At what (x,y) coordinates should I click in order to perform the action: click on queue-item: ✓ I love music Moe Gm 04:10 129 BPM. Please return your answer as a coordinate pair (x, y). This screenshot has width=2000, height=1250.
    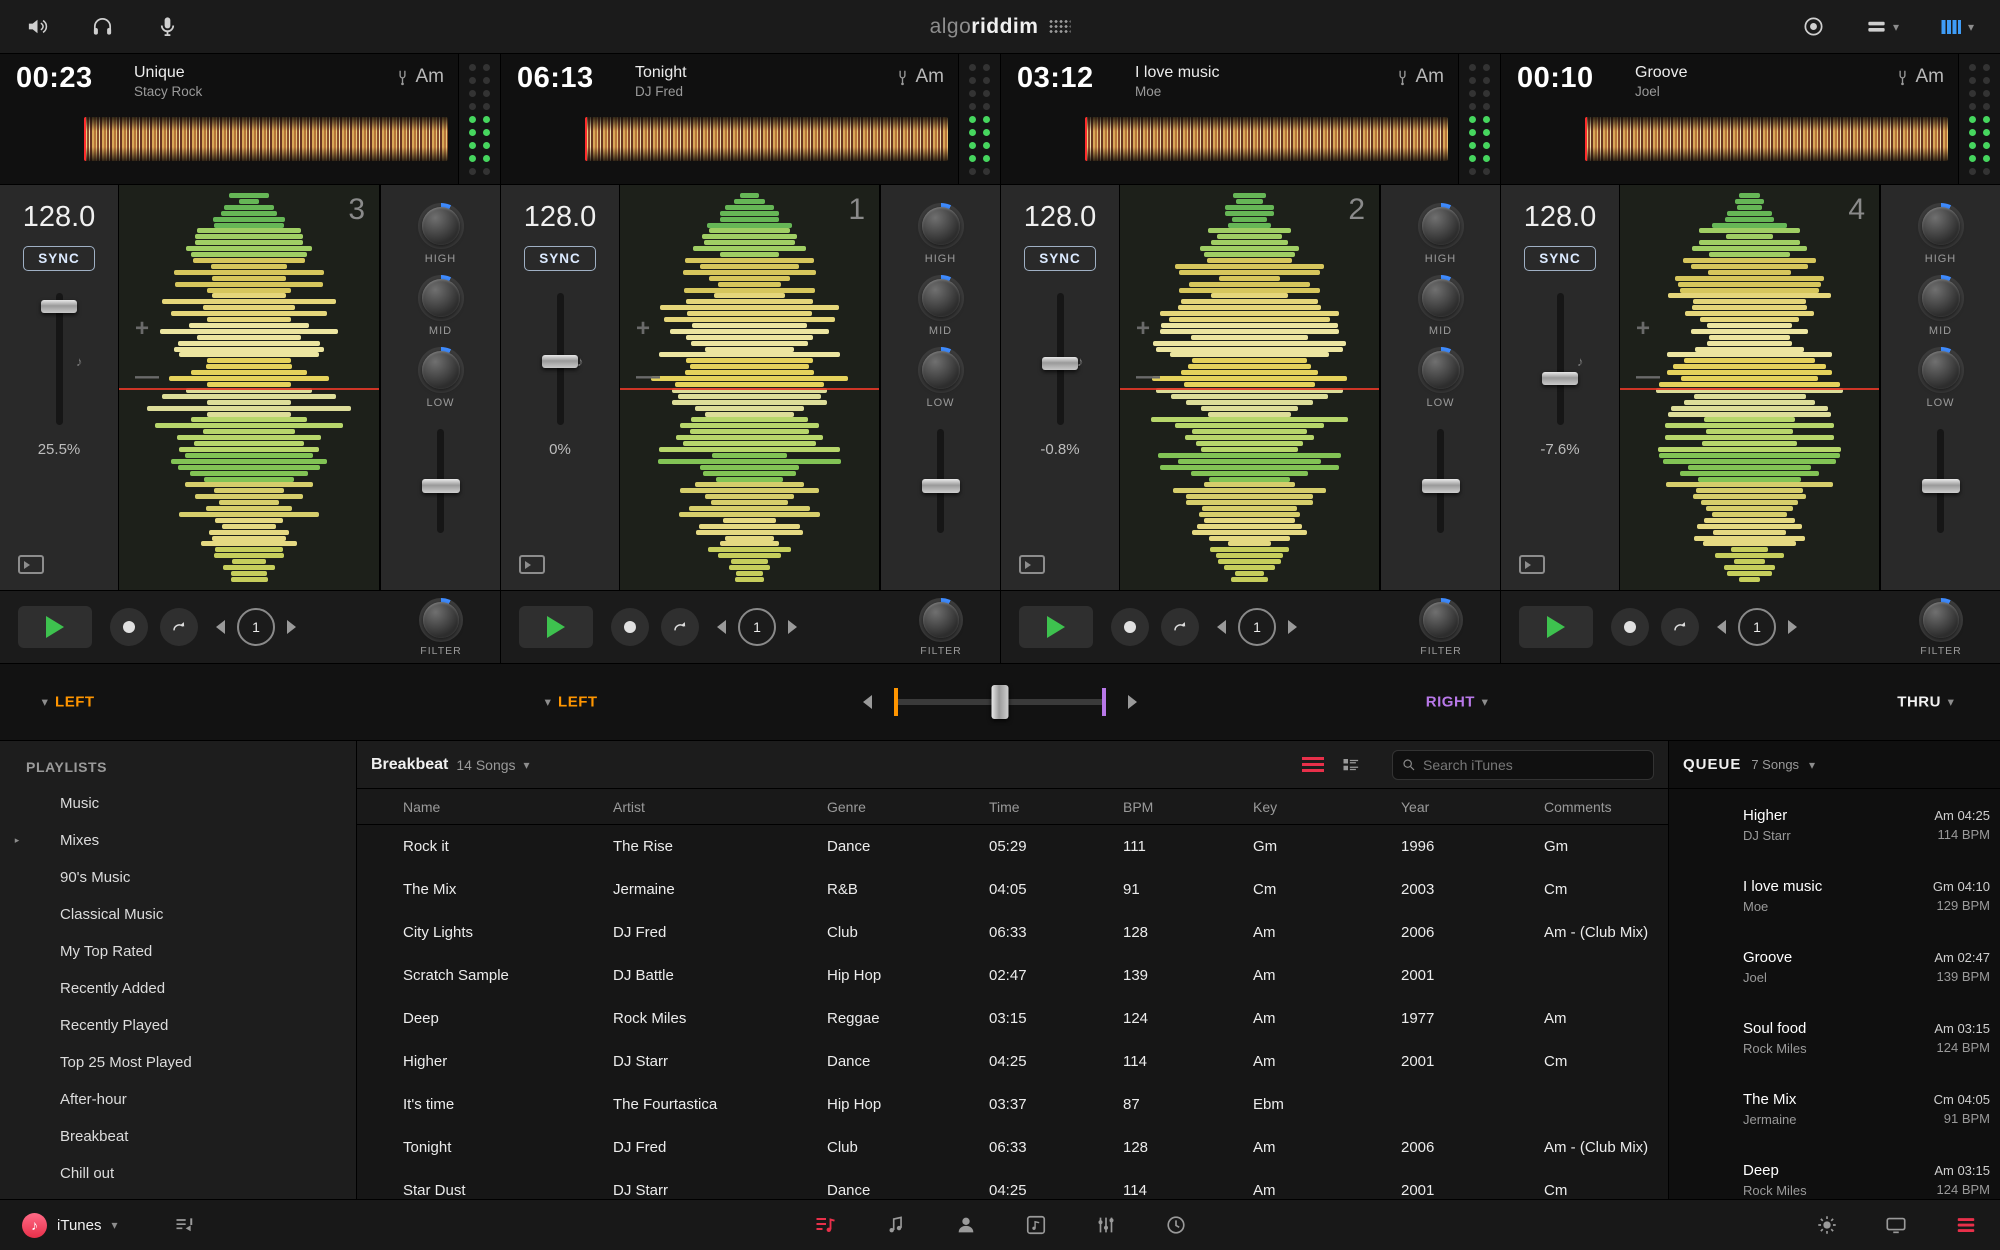
    Looking at the image, I should click on (1834, 895).